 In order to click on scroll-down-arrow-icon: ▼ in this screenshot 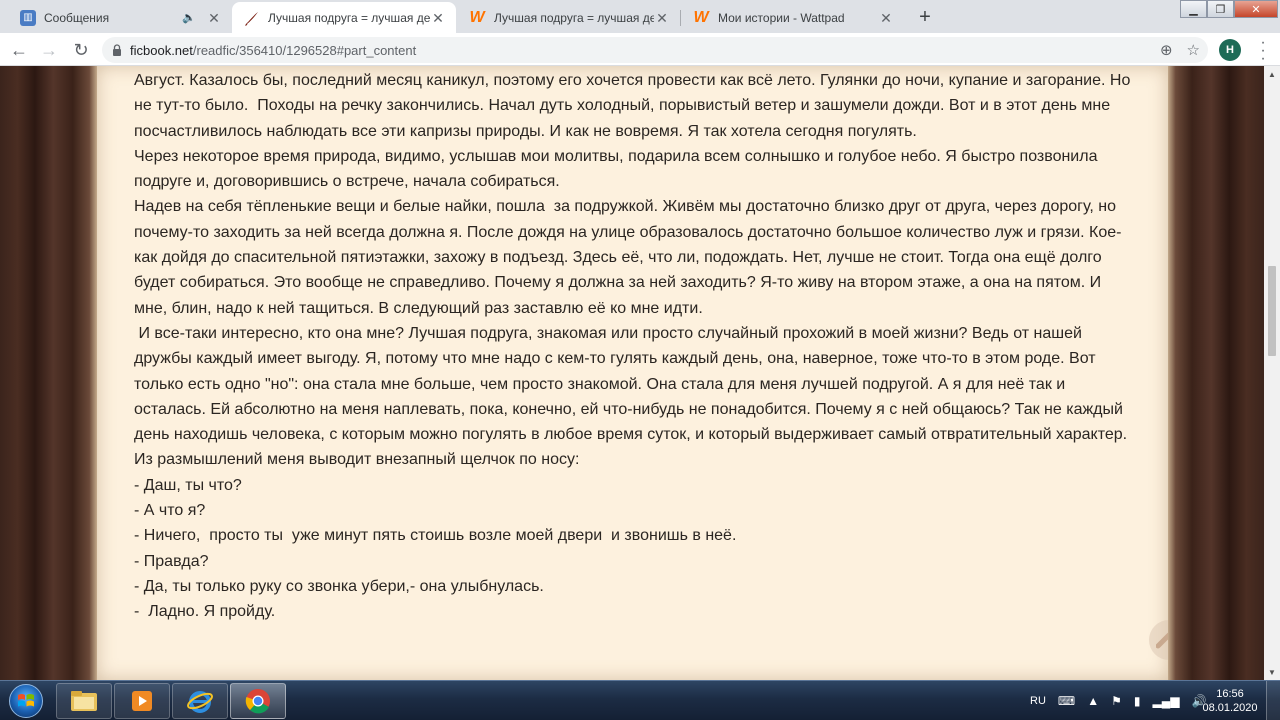, I will do `click(1272, 672)`.